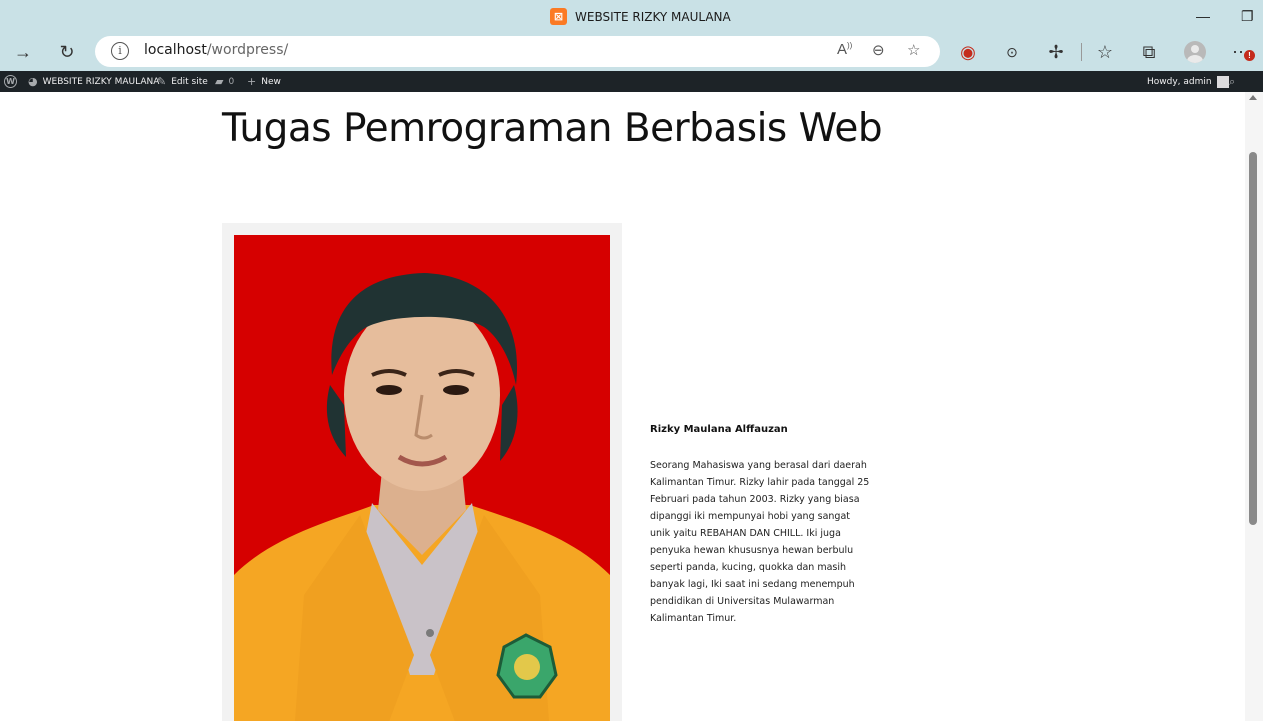 The width and height of the screenshot is (1263, 721). What do you see at coordinates (1105, 52) in the screenshot?
I see `favorites-icon: ☆` at bounding box center [1105, 52].